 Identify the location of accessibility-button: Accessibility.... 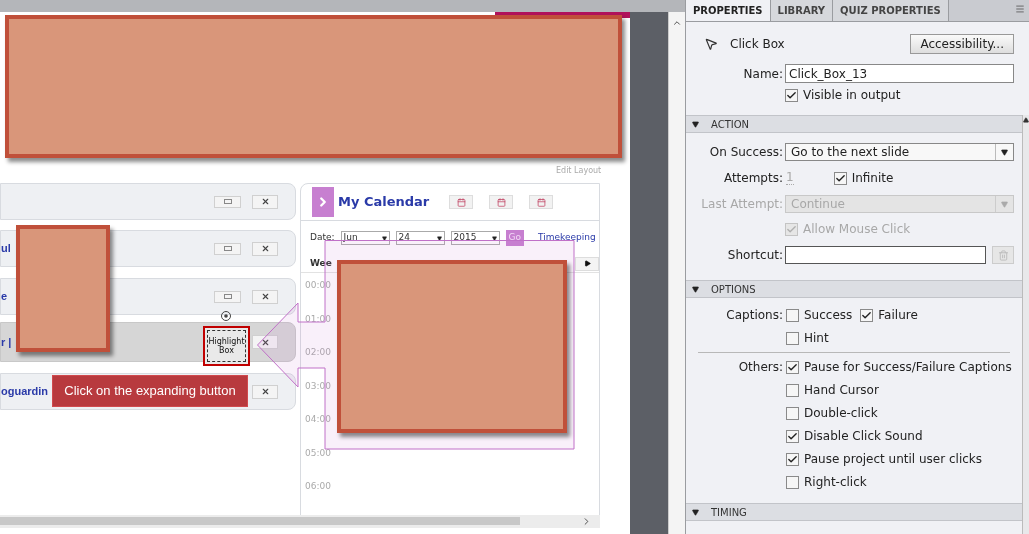
(962, 44).